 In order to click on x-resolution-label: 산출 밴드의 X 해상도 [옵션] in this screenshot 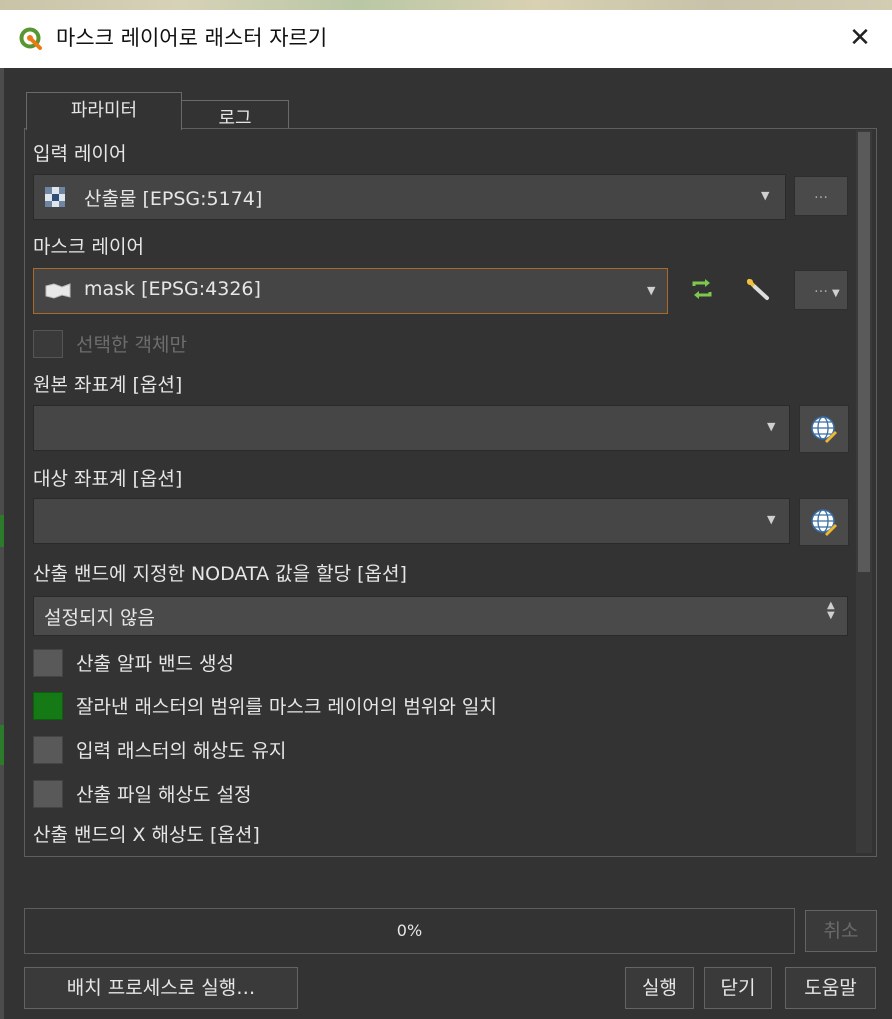, I will do `click(146, 835)`.